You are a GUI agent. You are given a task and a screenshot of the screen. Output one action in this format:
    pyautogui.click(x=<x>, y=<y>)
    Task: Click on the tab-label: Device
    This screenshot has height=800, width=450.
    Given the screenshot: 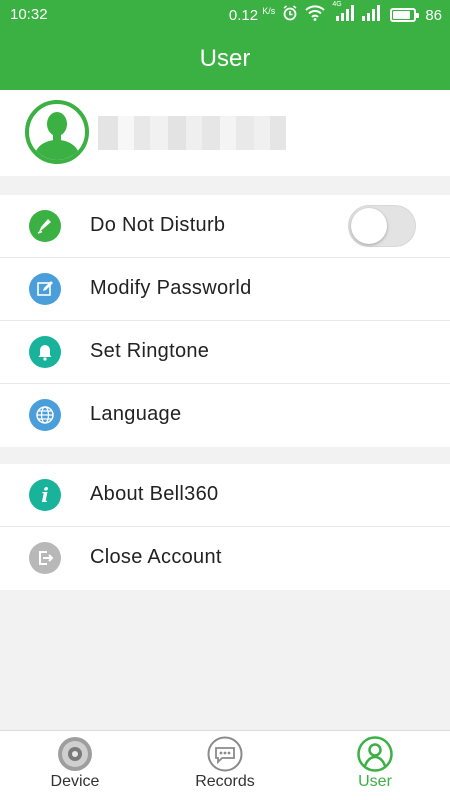 What is the action you would take?
    pyautogui.click(x=75, y=781)
    